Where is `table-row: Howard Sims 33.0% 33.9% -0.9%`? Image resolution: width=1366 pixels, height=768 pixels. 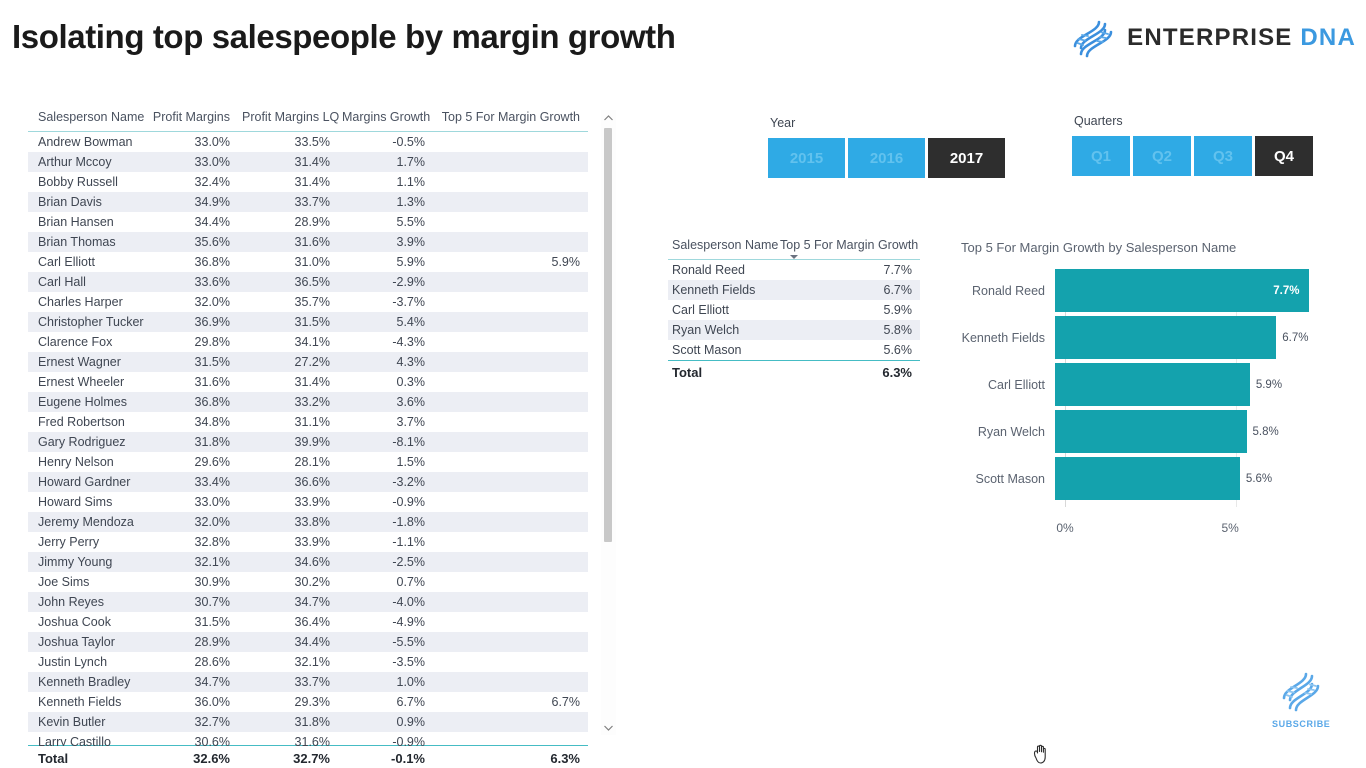
table-row: Howard Sims 33.0% 33.9% -0.9% is located at coordinates (308, 502).